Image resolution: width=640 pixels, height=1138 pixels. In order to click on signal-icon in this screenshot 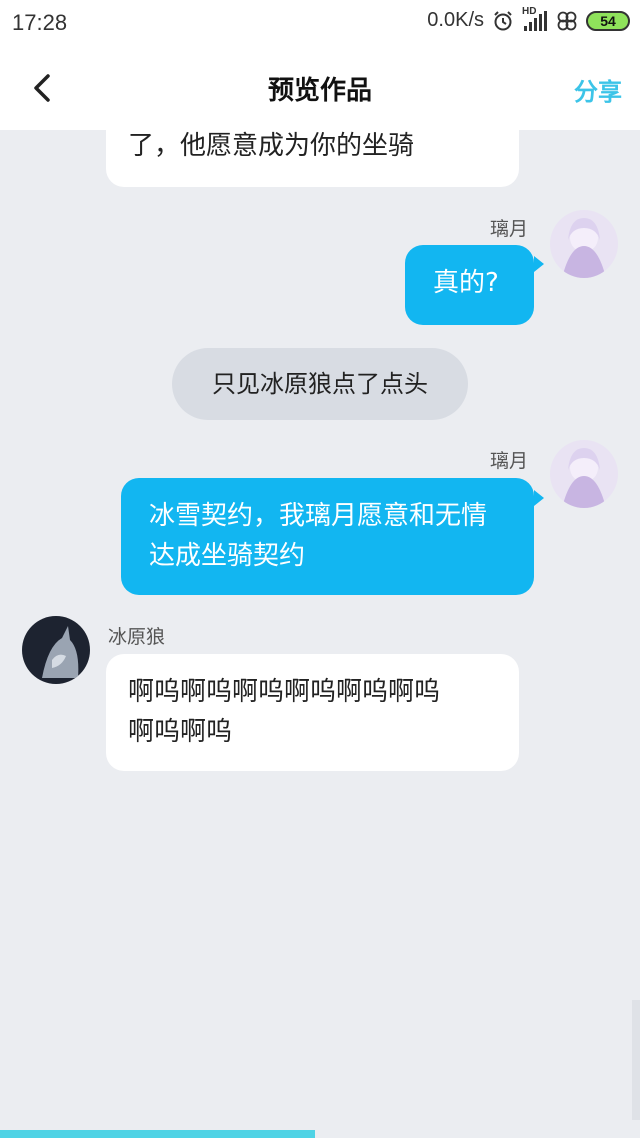, I will do `click(535, 20)`.